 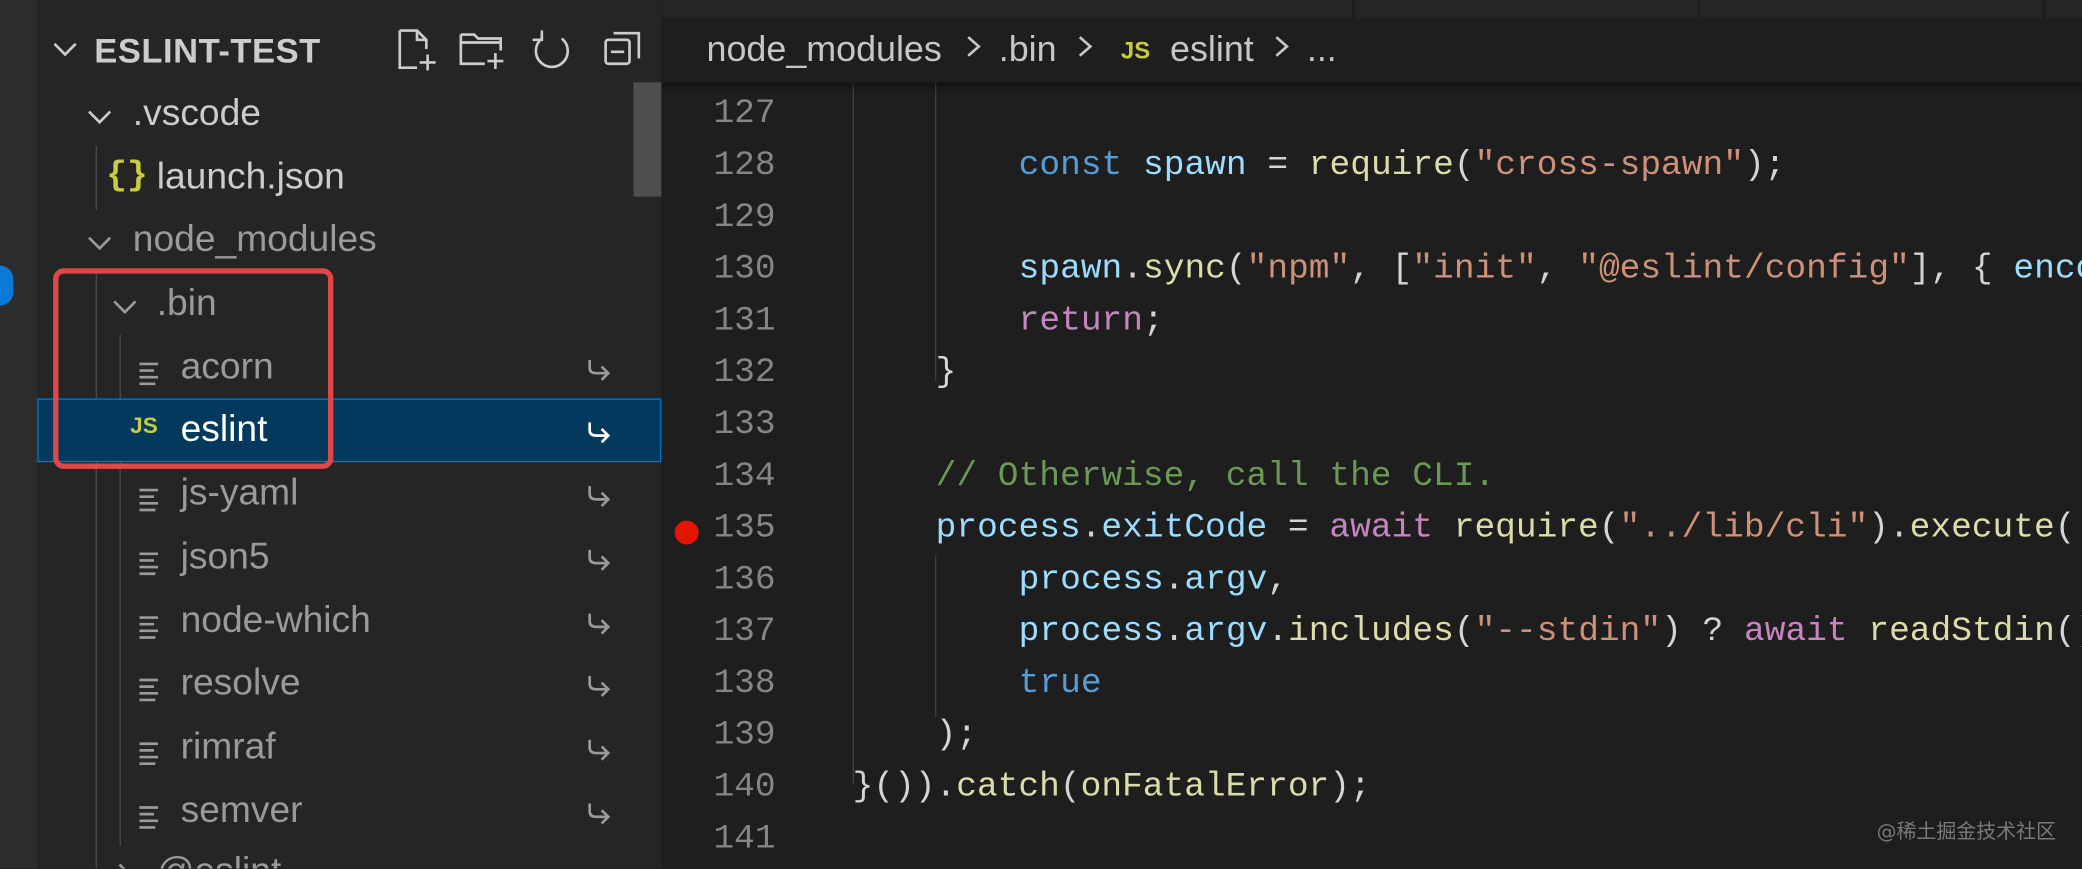 I want to click on code-line: const spawn = require("cross-spawn");, so click(x=1402, y=165).